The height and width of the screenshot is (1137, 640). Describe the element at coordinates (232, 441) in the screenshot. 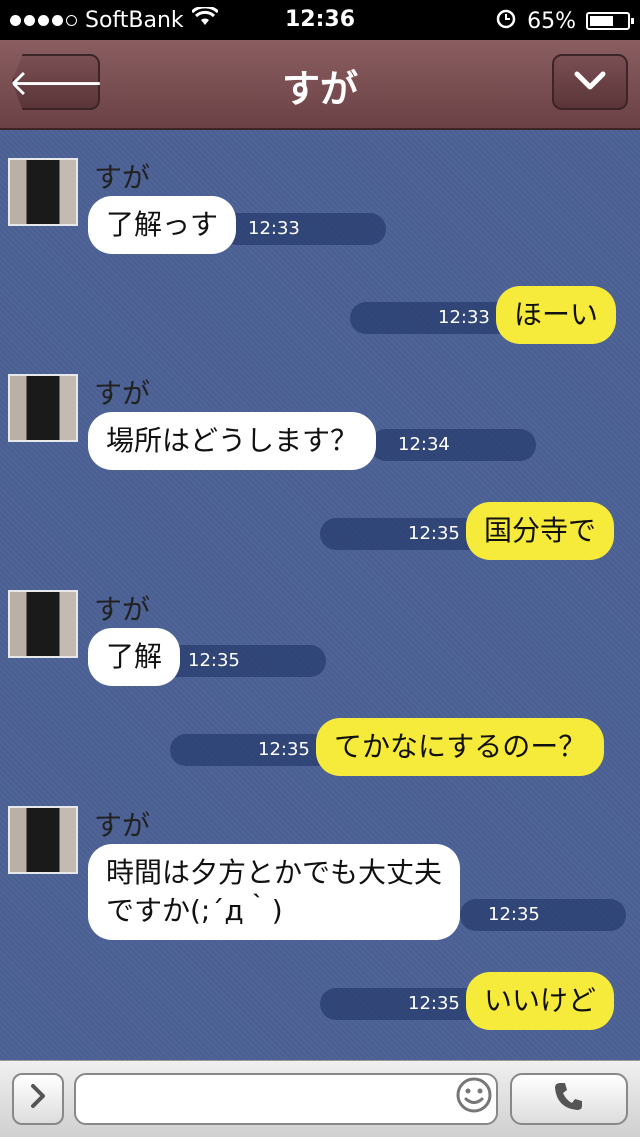

I see `message-bubble-incoming: 場所はどうします？` at that location.